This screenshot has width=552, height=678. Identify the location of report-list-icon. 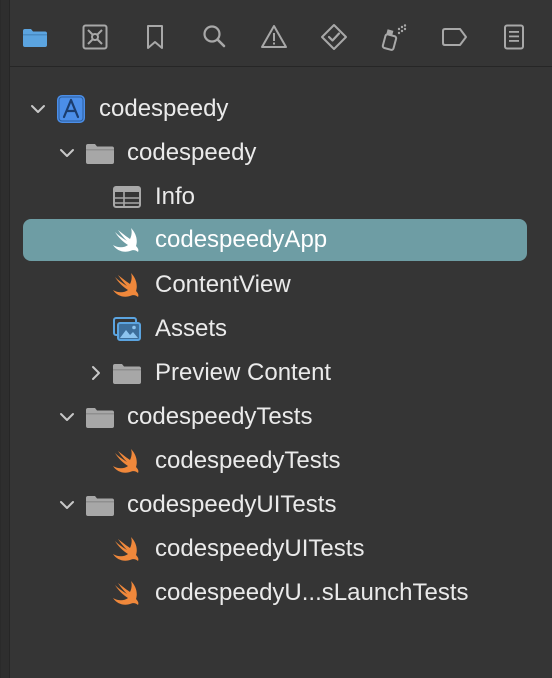
(514, 37).